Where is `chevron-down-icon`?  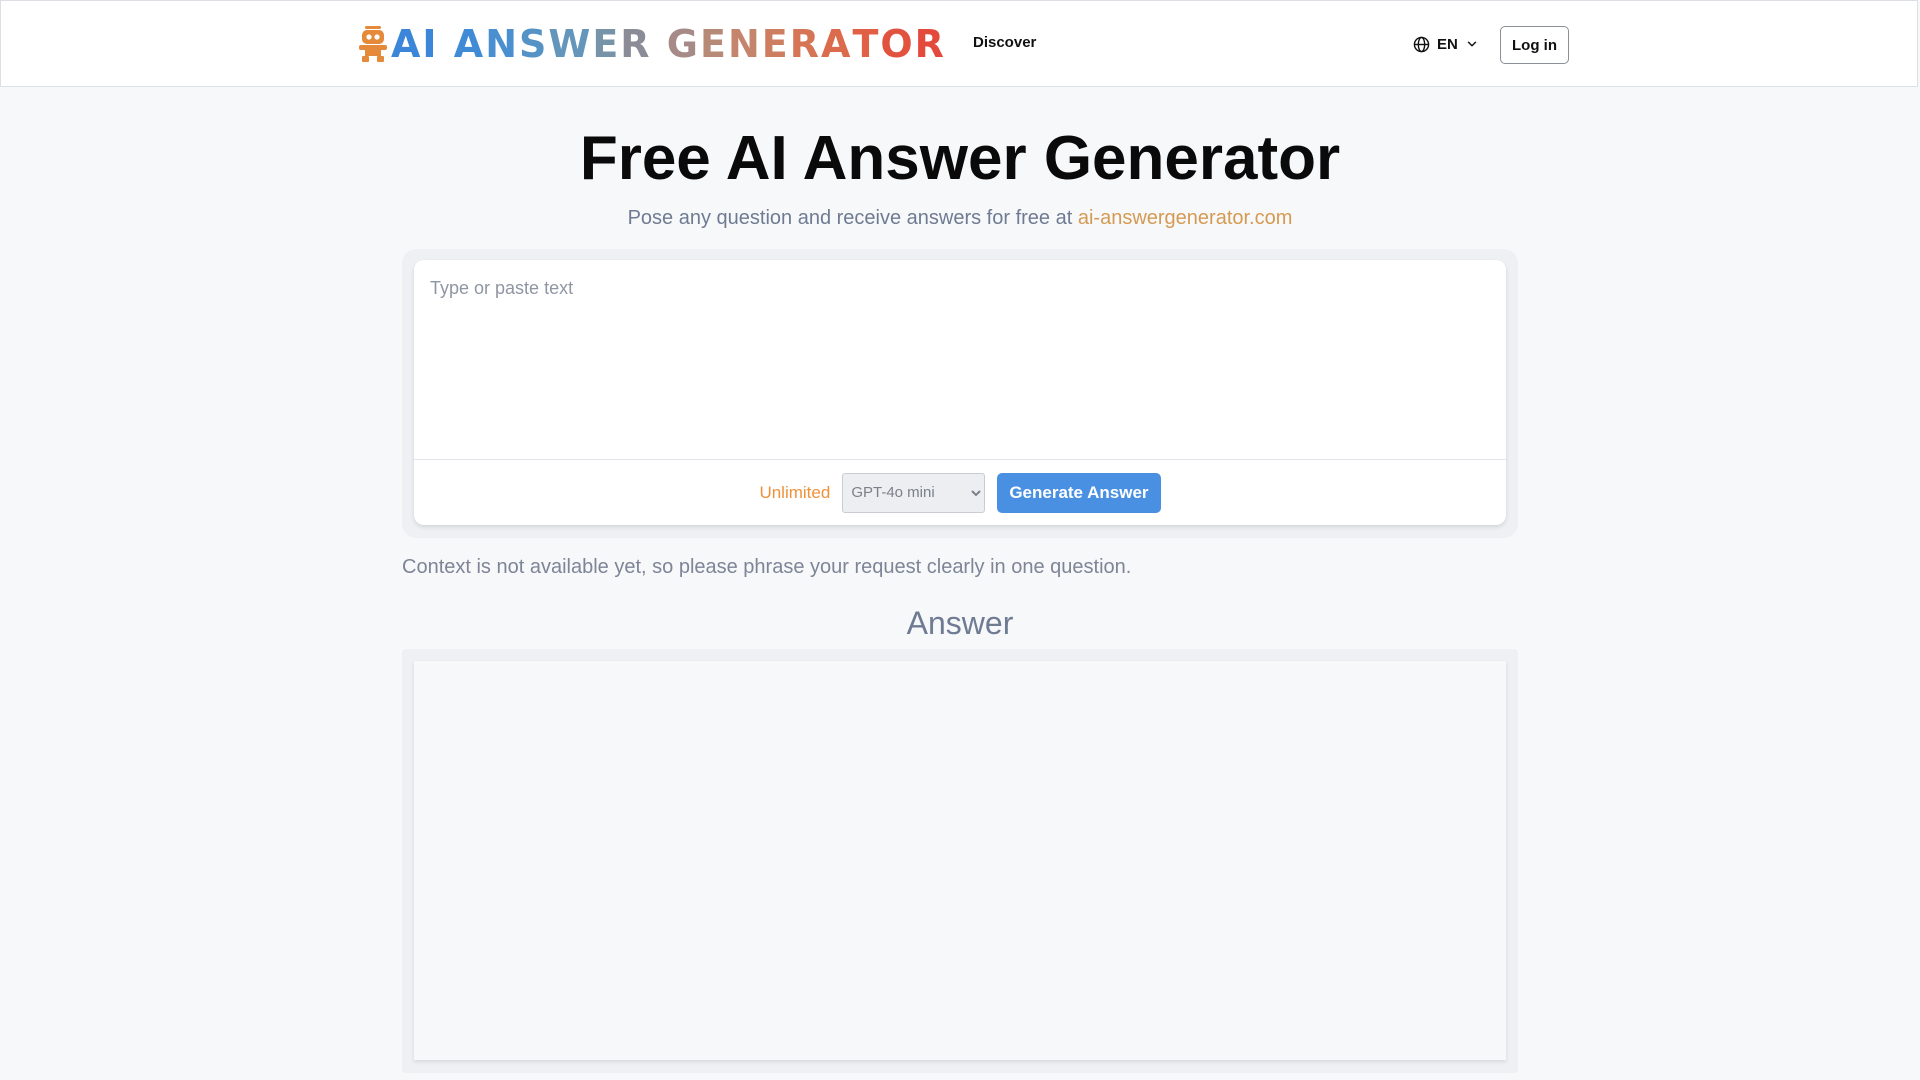 chevron-down-icon is located at coordinates (1472, 44).